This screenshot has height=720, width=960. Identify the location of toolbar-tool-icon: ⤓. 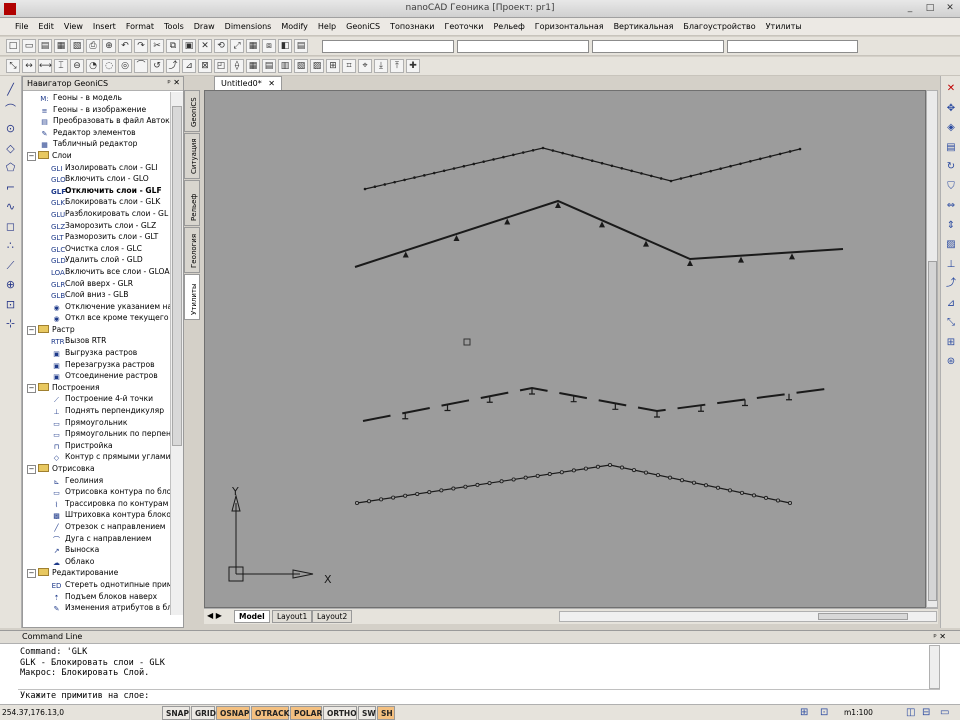
(381, 66).